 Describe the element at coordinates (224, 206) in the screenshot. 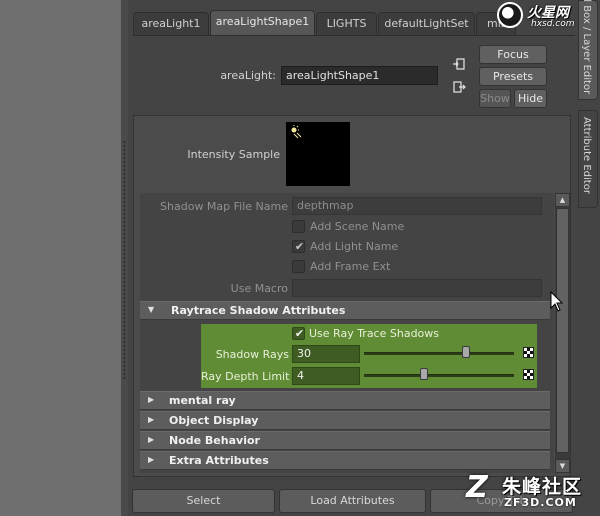

I see `shadow-map-file-name-label: Shadow Map File Name` at that location.